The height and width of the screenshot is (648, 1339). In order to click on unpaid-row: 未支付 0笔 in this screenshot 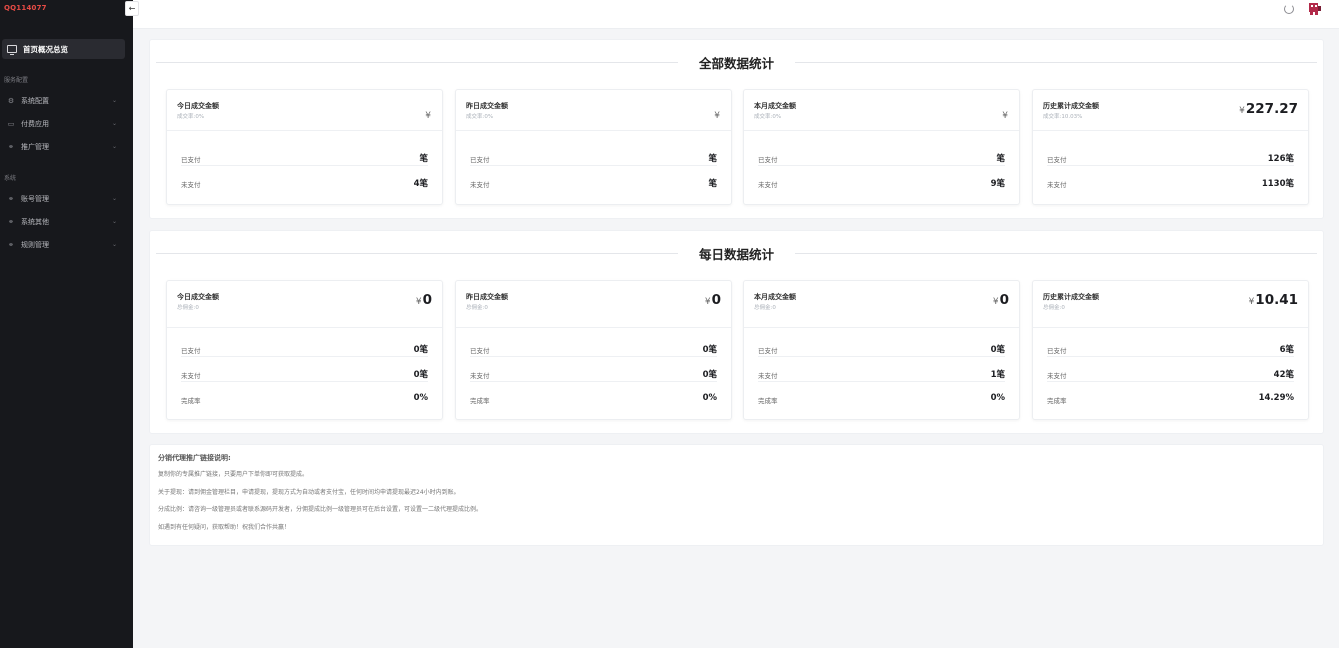, I will do `click(304, 374)`.